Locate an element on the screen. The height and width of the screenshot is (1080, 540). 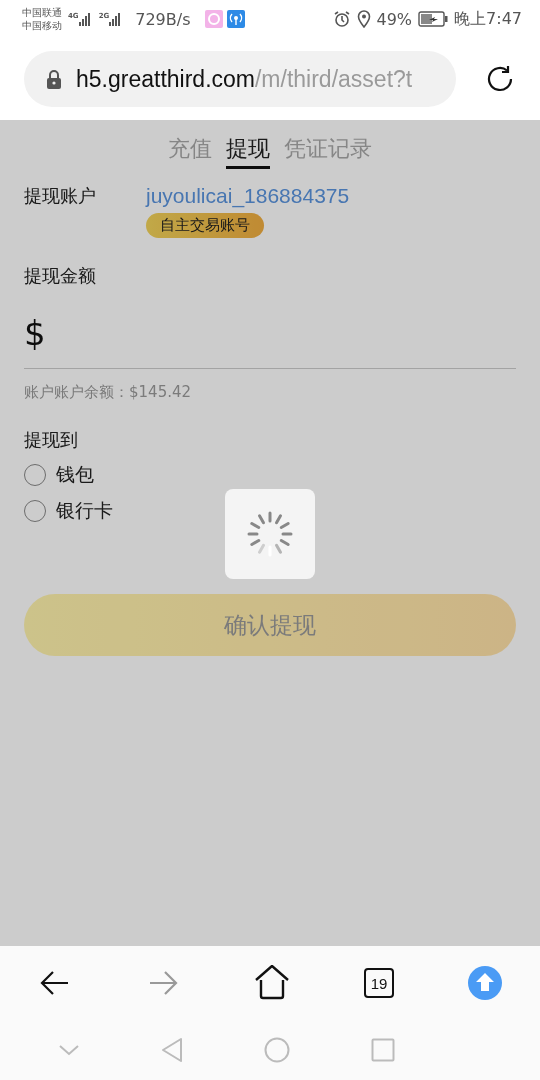
account-name: juyoulicai_186884375 is located at coordinates (248, 196).